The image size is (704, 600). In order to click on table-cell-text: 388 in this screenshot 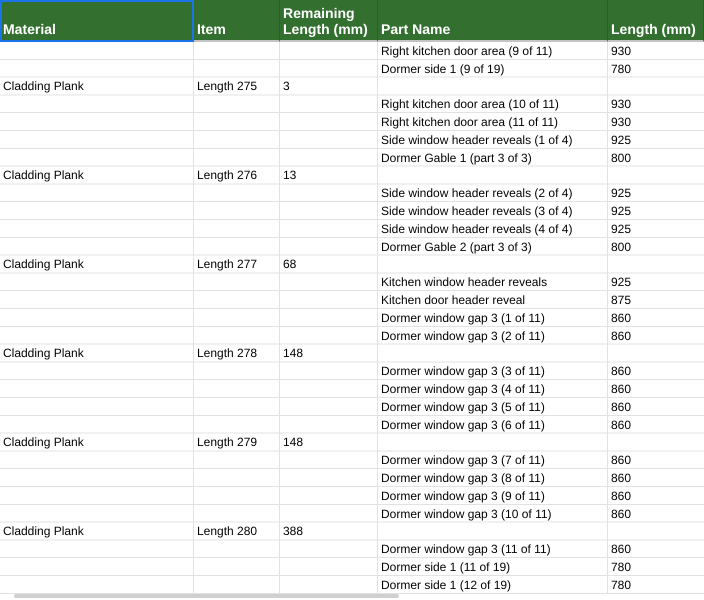, I will do `click(293, 531)`.